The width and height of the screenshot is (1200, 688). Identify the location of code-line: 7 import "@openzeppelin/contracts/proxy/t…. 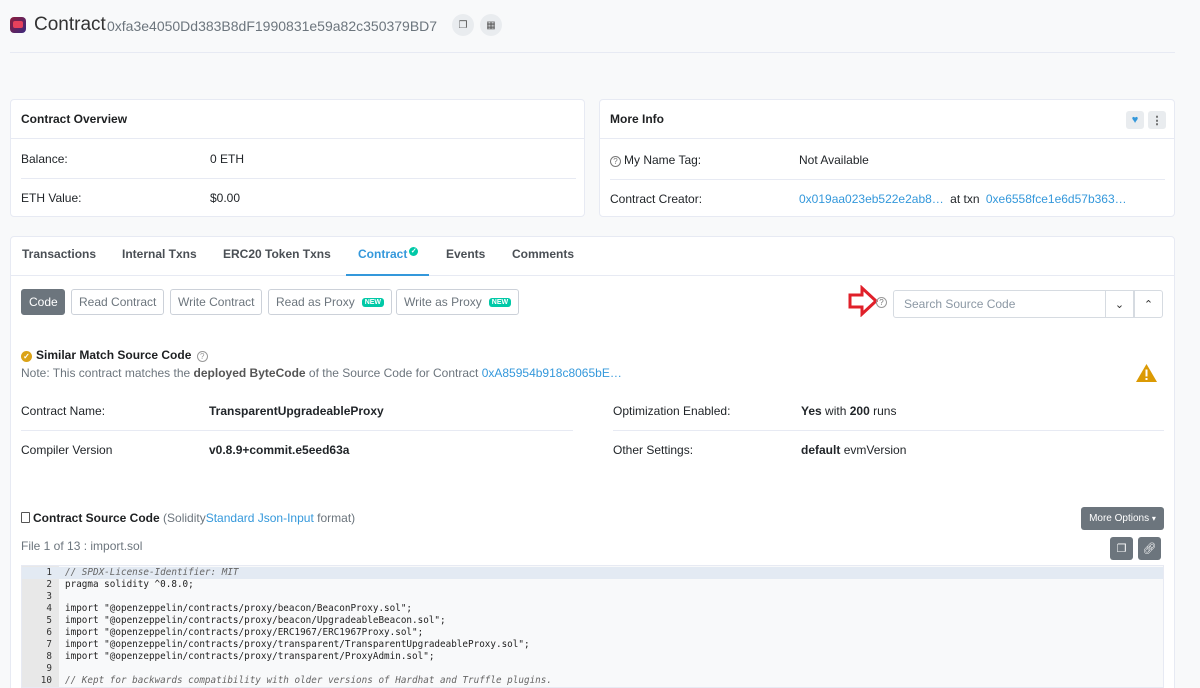
(592, 645).